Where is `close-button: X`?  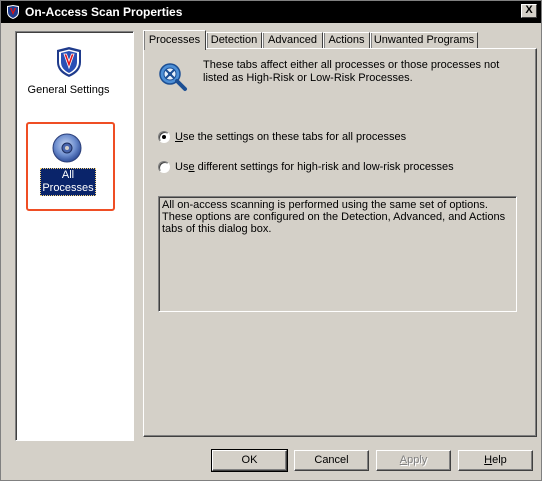
close-button: X is located at coordinates (529, 11).